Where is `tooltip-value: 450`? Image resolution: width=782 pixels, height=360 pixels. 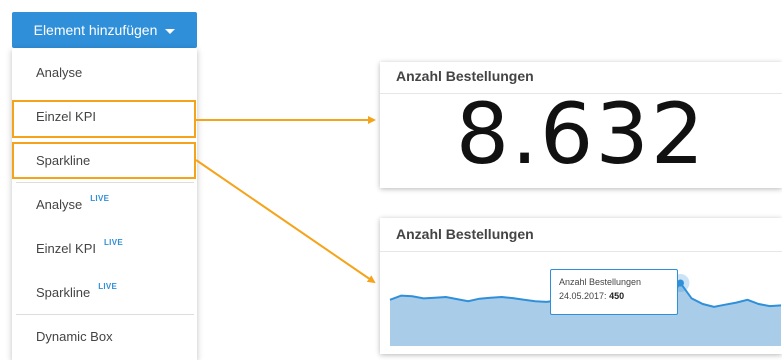
tooltip-value: 450 is located at coordinates (617, 296).